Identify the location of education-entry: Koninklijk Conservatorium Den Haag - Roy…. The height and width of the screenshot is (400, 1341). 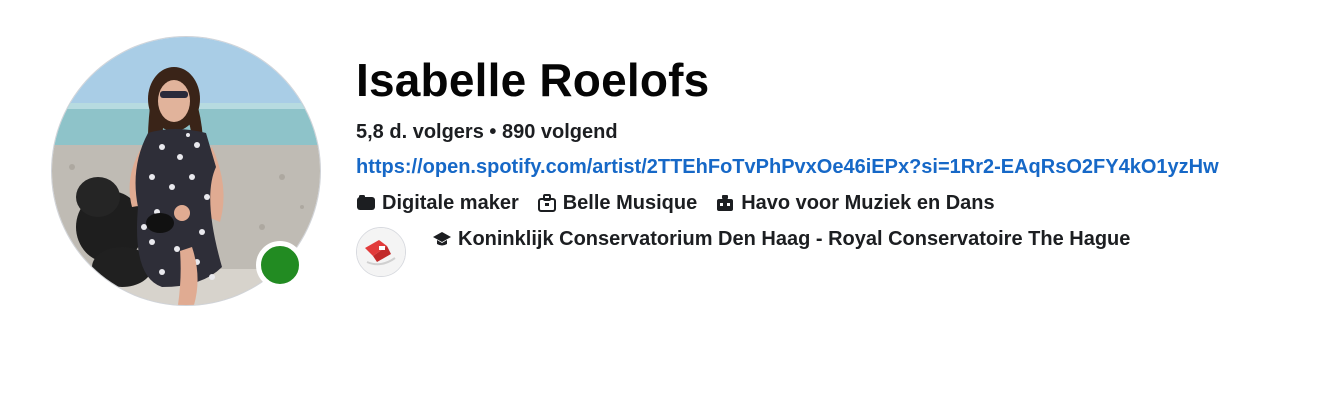
(781, 239).